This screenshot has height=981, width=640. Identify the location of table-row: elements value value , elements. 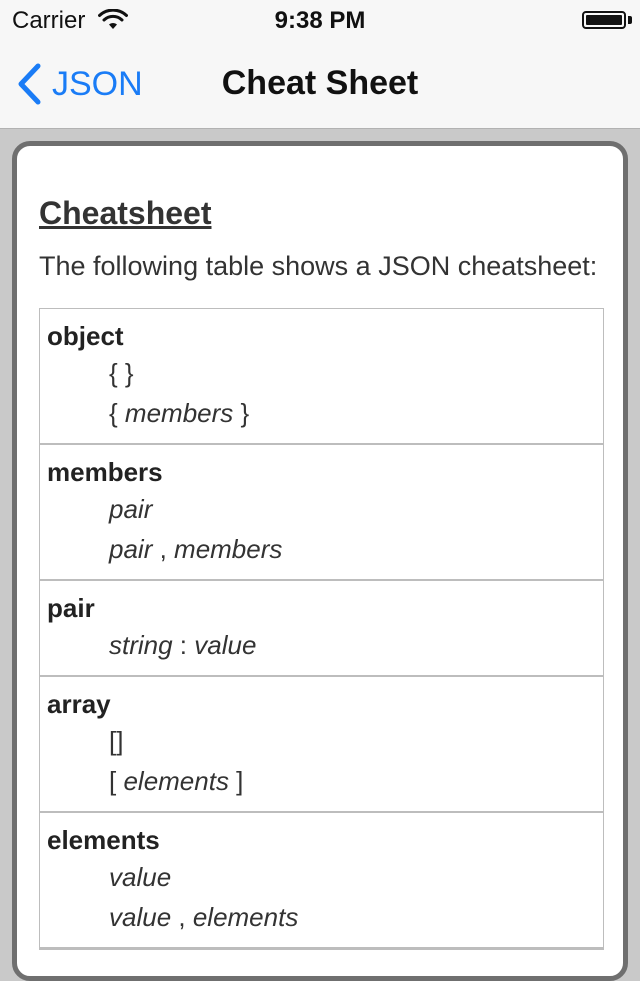
(321, 881).